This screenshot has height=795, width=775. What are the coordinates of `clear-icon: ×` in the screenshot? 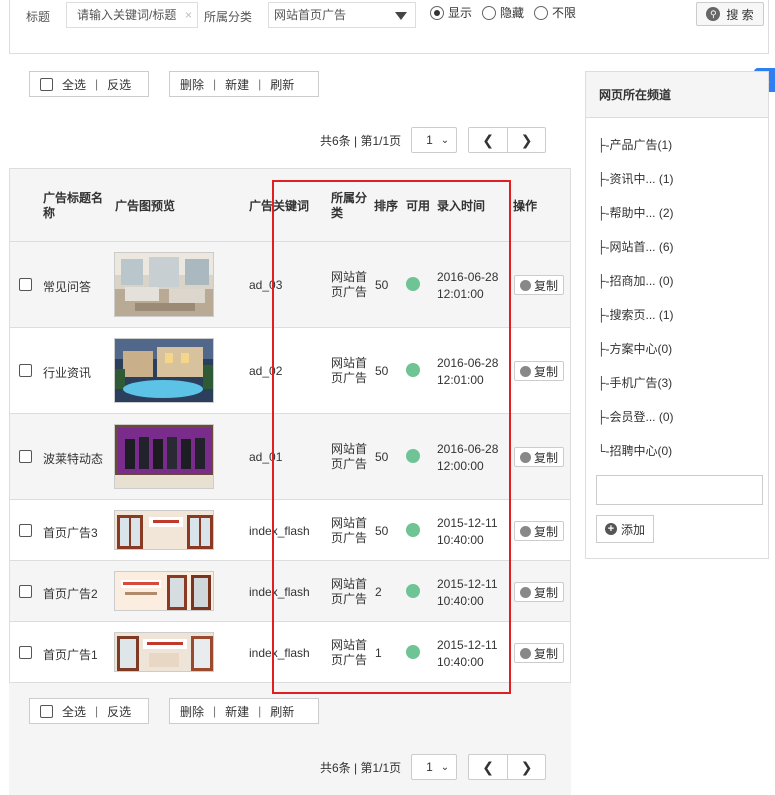 It's located at (188, 15).